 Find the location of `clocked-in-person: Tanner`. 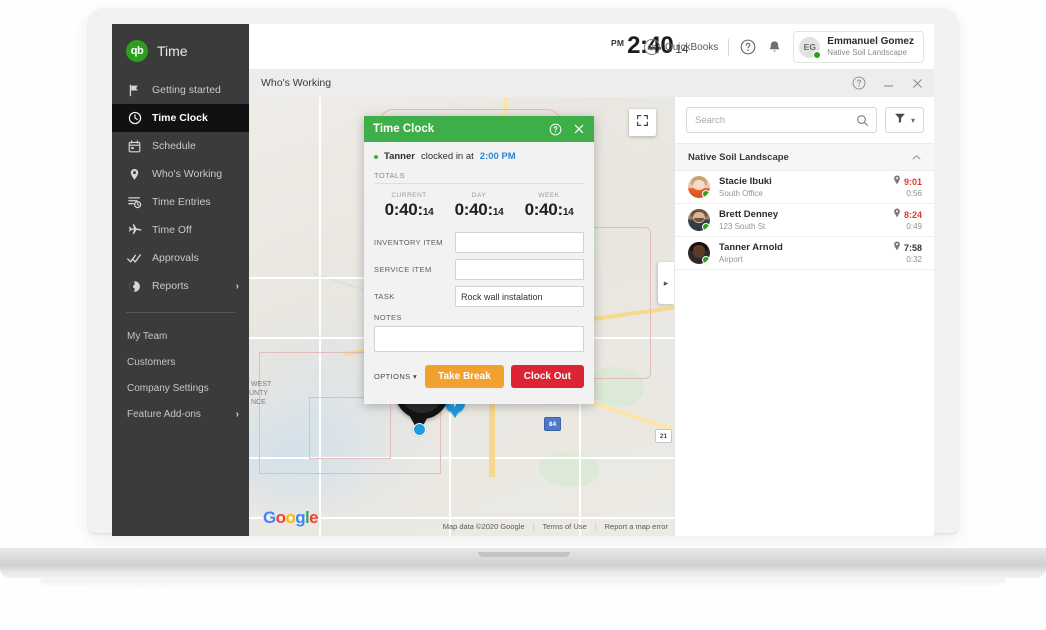

clocked-in-person: Tanner is located at coordinates (399, 156).